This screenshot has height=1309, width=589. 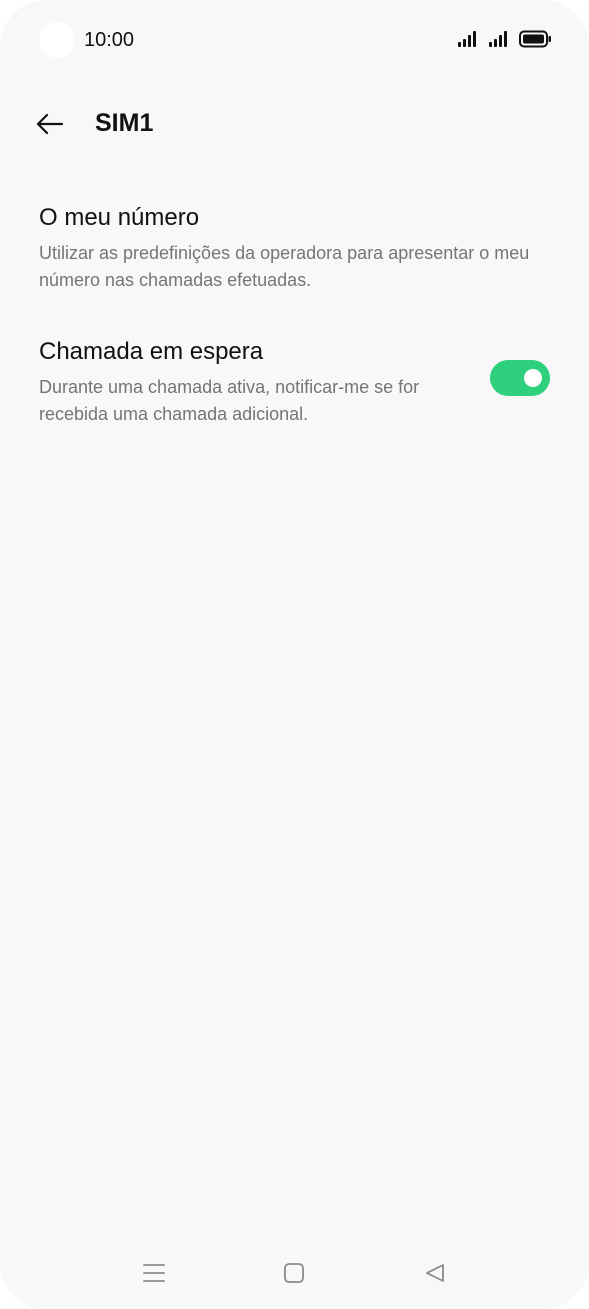 I want to click on home-button, so click(x=294, y=1273).